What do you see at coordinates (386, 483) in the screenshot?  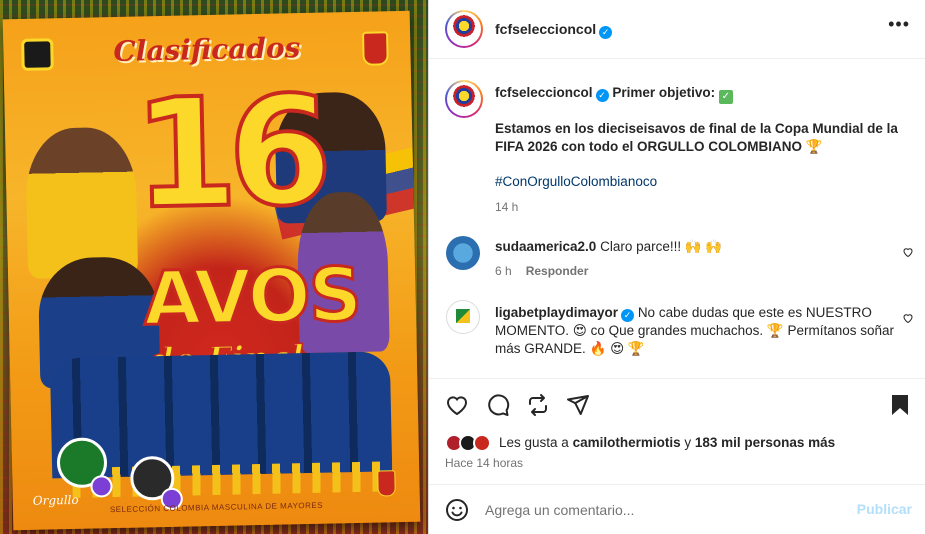 I see `world-cup-badge-icon` at bounding box center [386, 483].